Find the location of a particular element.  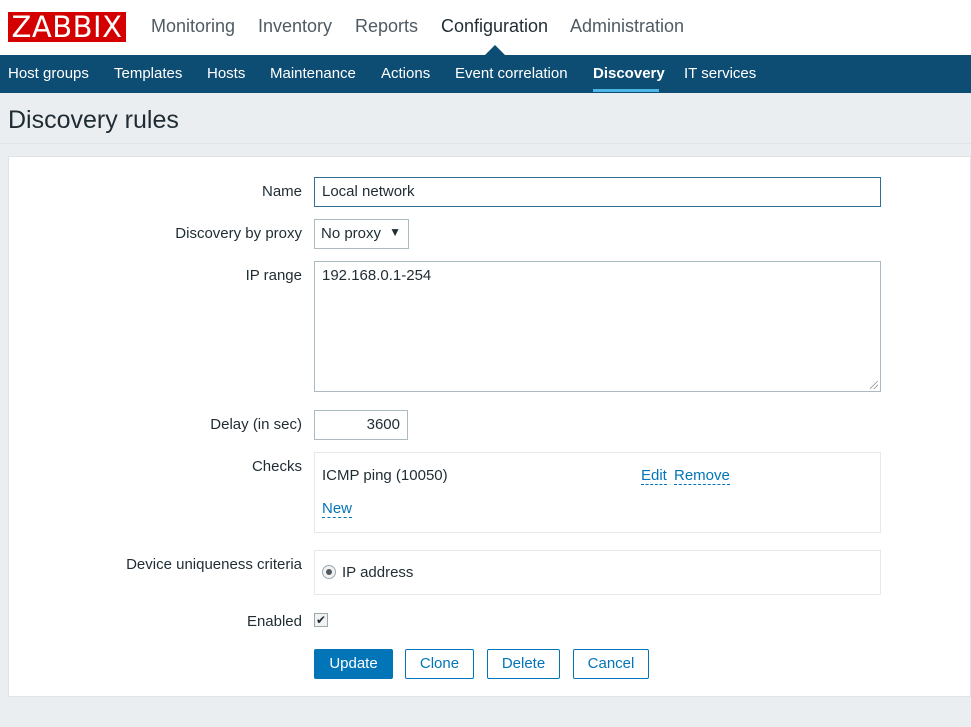

menu-reports: Reports is located at coordinates (386, 26).